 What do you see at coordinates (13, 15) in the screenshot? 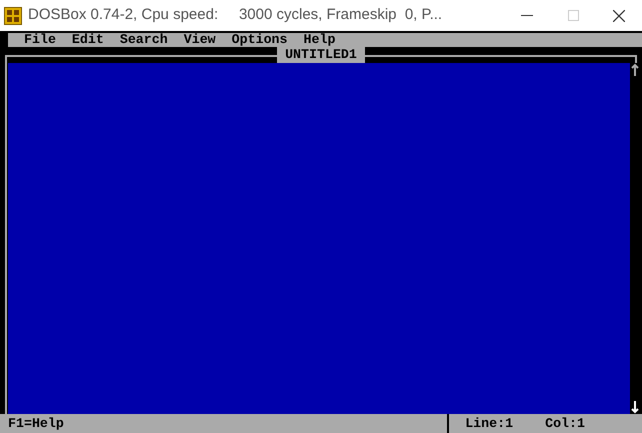
I see `app-icon` at bounding box center [13, 15].